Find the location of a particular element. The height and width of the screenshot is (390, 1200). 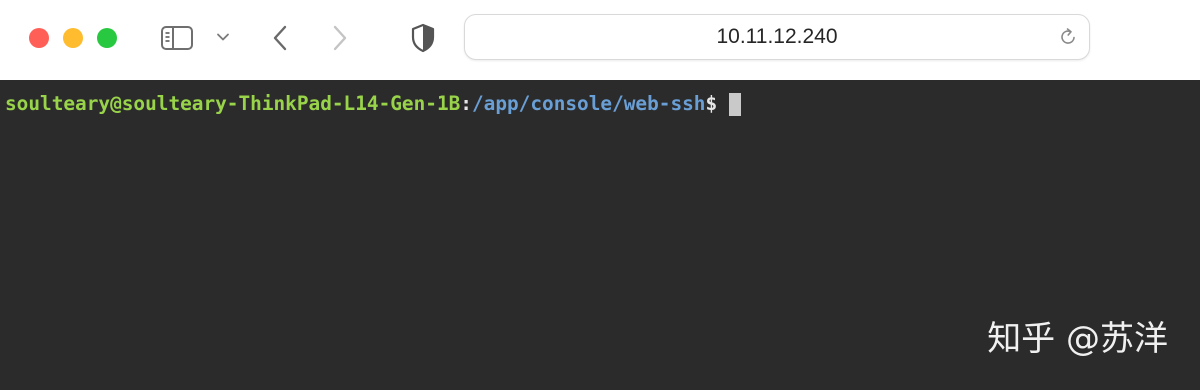

address-text: 10.11.12.240 is located at coordinates (777, 36).